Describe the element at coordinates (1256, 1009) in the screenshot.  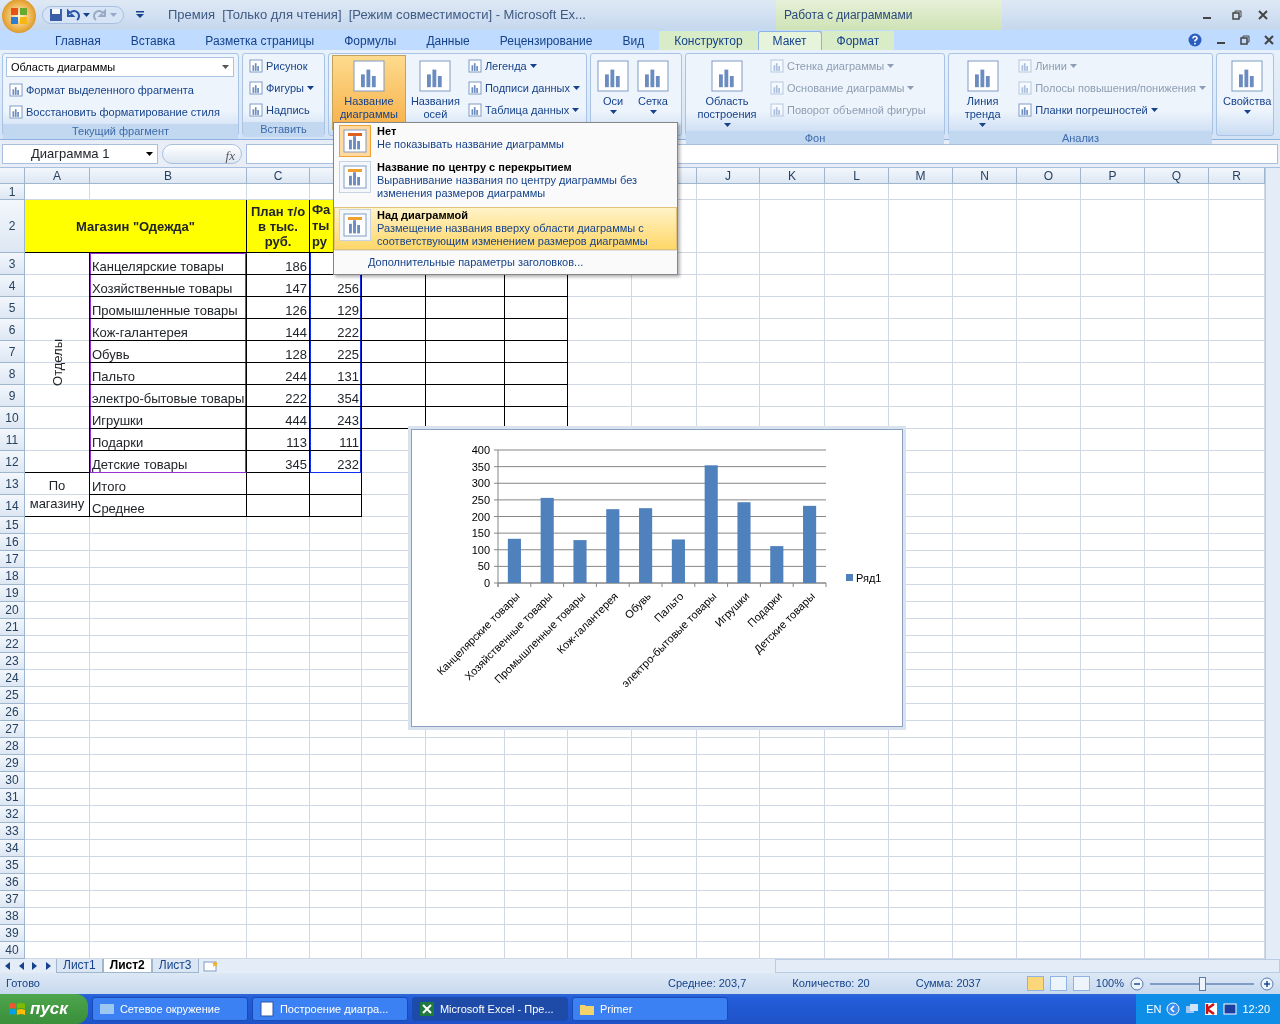
I see `clock: 12:20` at that location.